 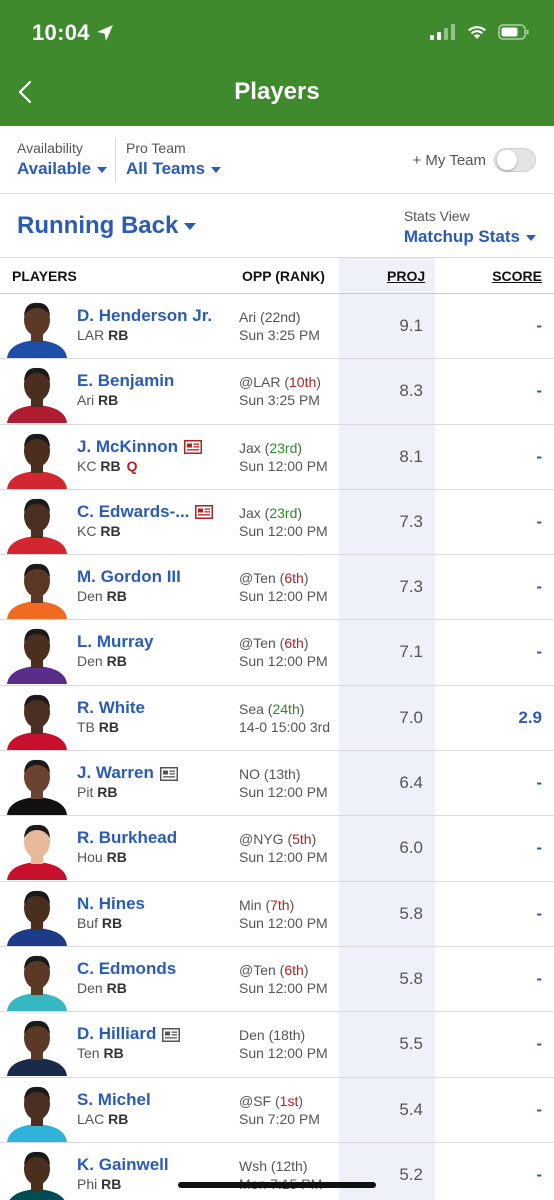 I want to click on player-name-link: R. White, so click(x=111, y=708).